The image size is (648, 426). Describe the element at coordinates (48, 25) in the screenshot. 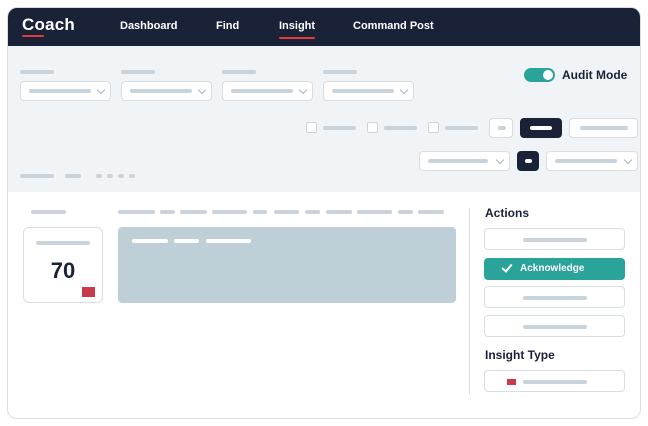

I see `app-logo: Coach` at that location.